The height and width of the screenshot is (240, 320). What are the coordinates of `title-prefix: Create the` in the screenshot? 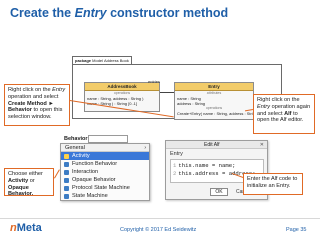 It's located at (41, 13).